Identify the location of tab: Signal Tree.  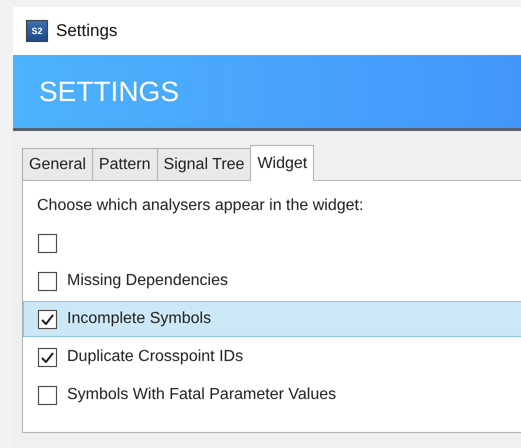
(204, 164).